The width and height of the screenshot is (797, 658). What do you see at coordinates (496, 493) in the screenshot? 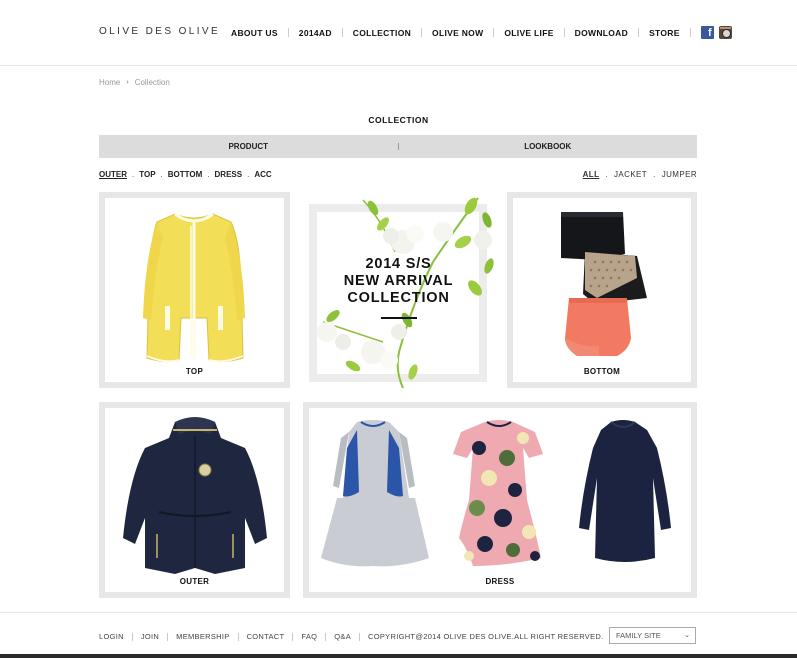
I see `dresses-image` at bounding box center [496, 493].